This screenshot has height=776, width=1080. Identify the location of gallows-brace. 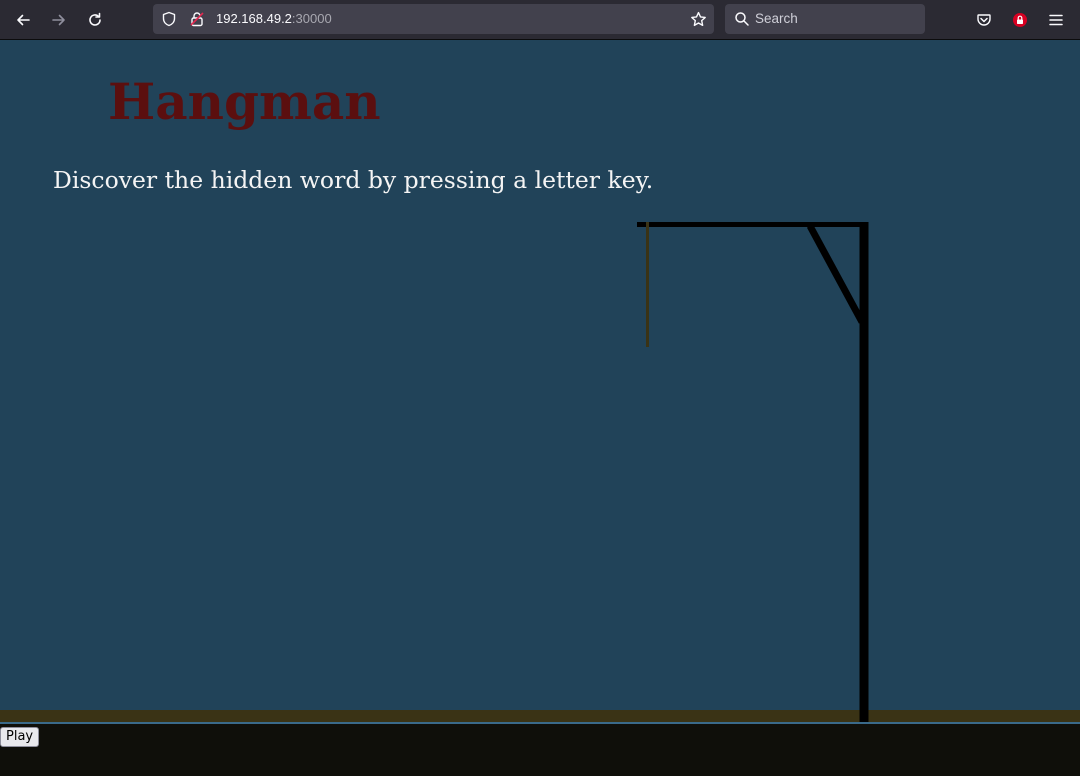
(836, 274).